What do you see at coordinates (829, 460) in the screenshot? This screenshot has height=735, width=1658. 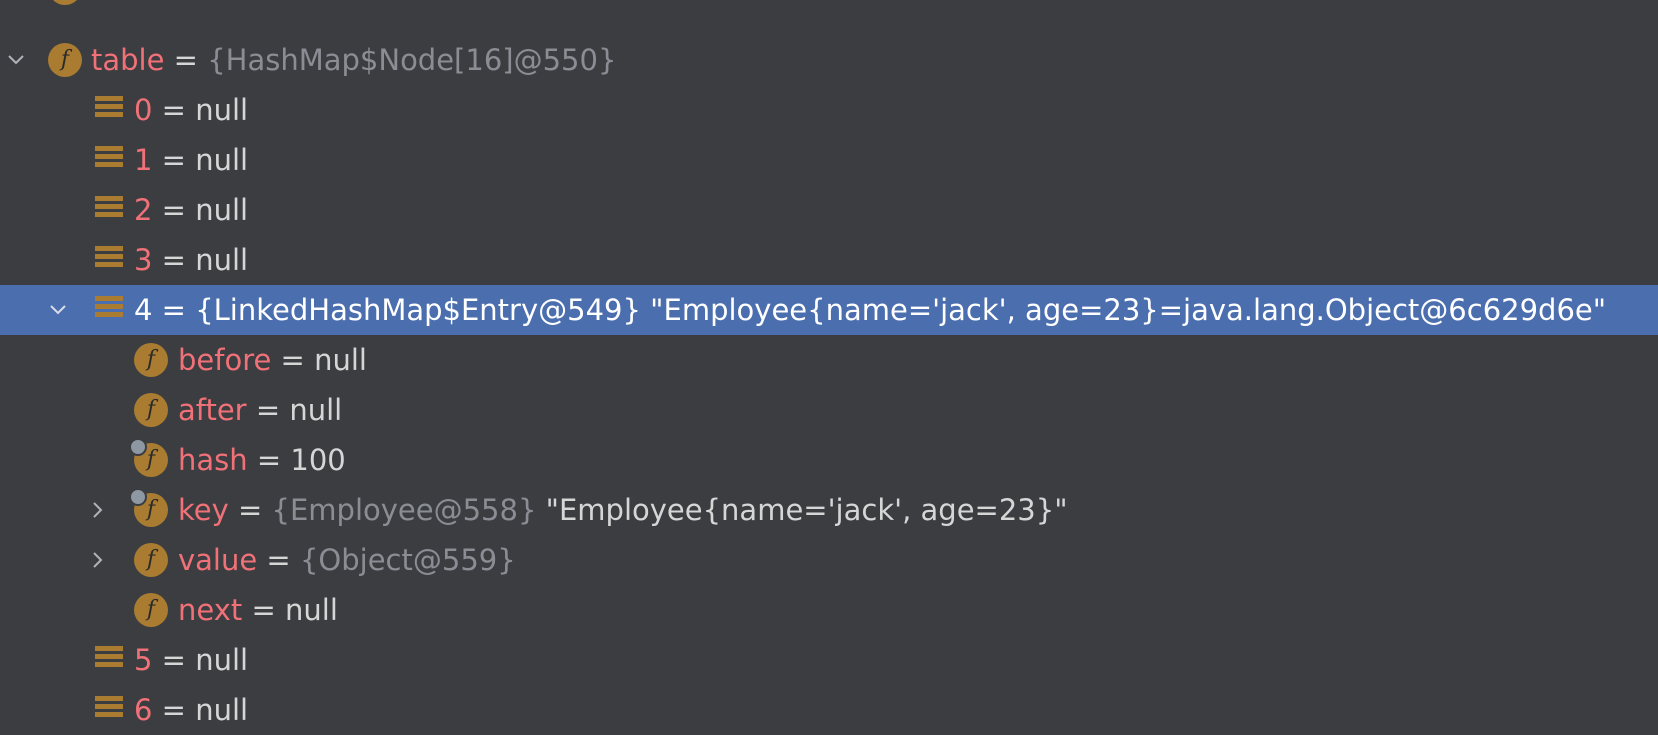 I see `tree-row-hash: f hash = 100` at bounding box center [829, 460].